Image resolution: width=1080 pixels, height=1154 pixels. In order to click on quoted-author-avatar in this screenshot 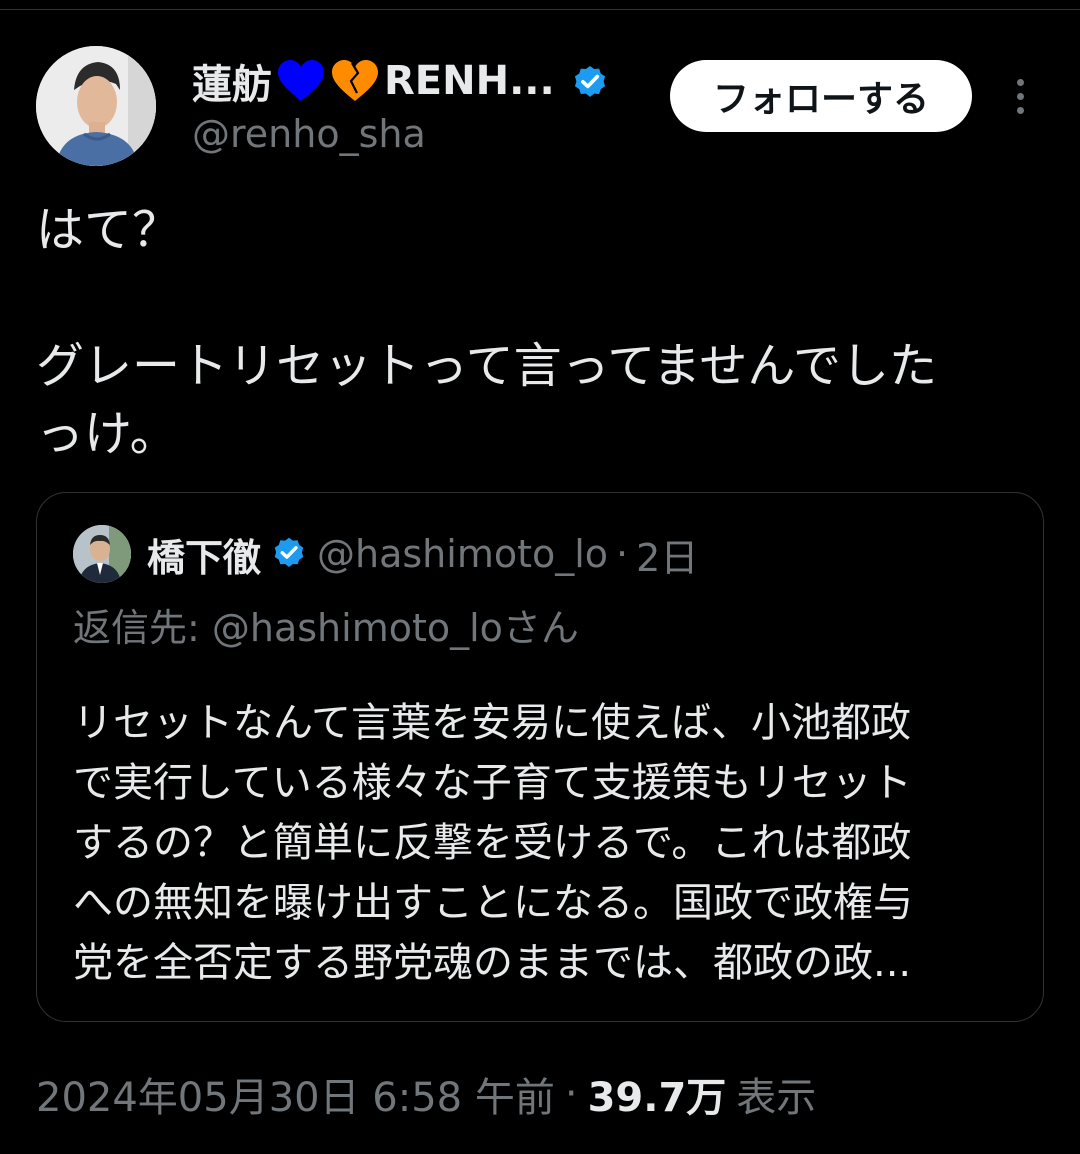, I will do `click(102, 554)`.